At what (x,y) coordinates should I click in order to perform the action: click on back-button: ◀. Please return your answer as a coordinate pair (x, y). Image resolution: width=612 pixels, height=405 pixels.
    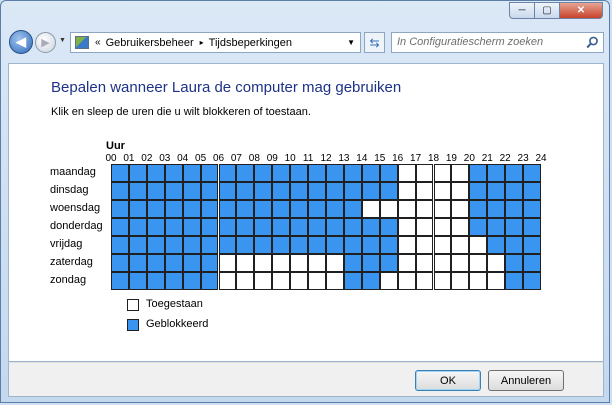
    Looking at the image, I should click on (21, 42).